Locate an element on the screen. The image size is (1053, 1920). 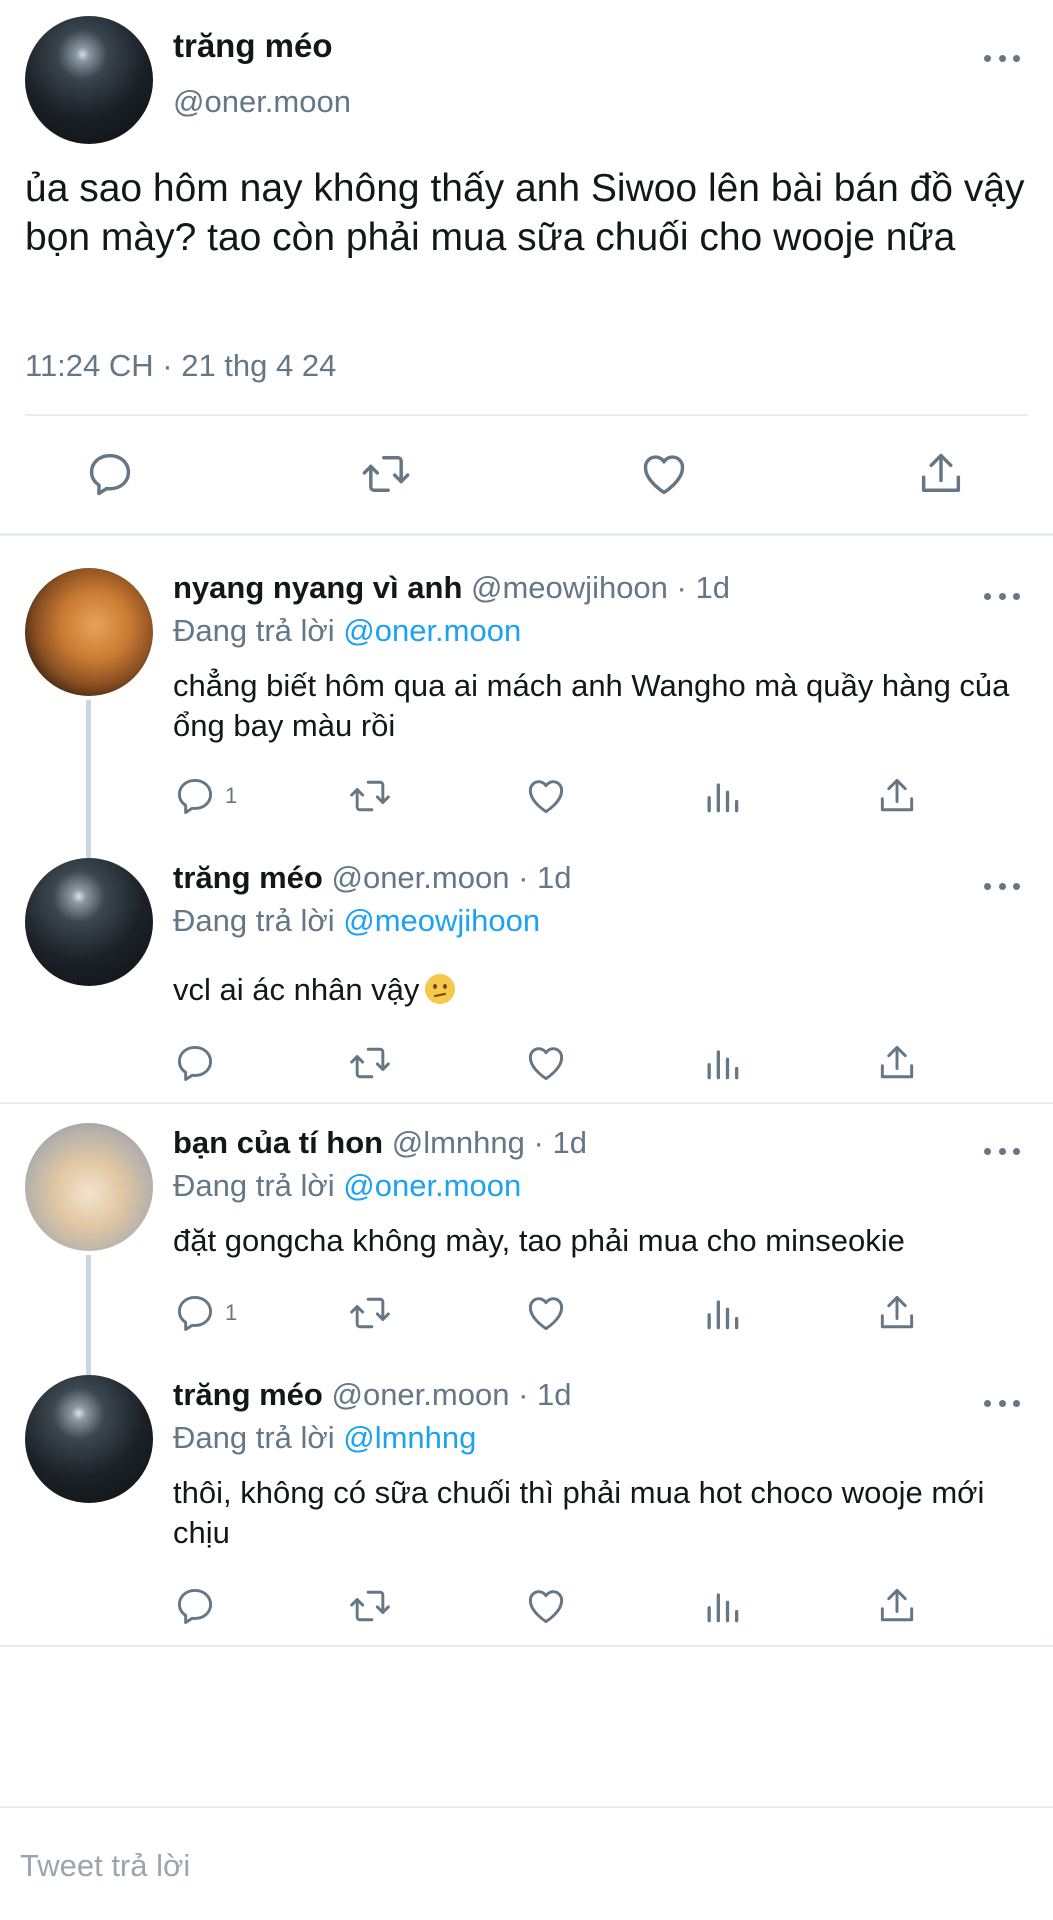
reply-text-wrap: vcl ai ác nhân vậy is located at coordinates (593, 990).